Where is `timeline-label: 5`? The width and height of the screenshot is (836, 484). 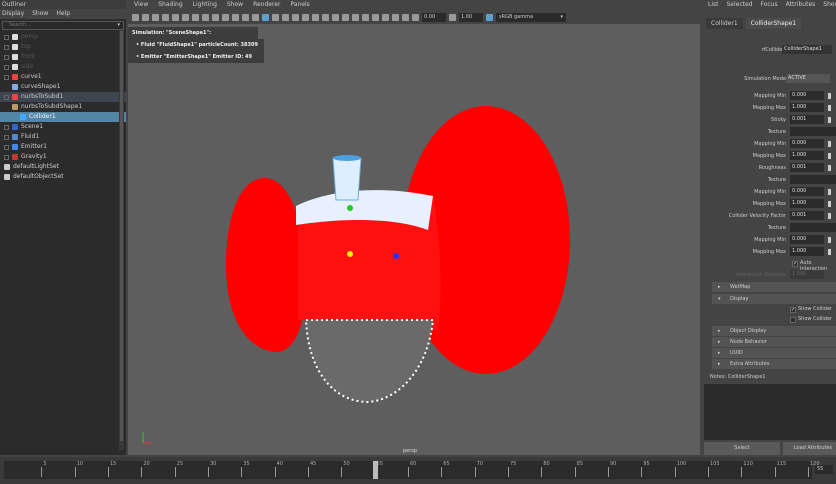 timeline-label: 5 is located at coordinates (45, 464).